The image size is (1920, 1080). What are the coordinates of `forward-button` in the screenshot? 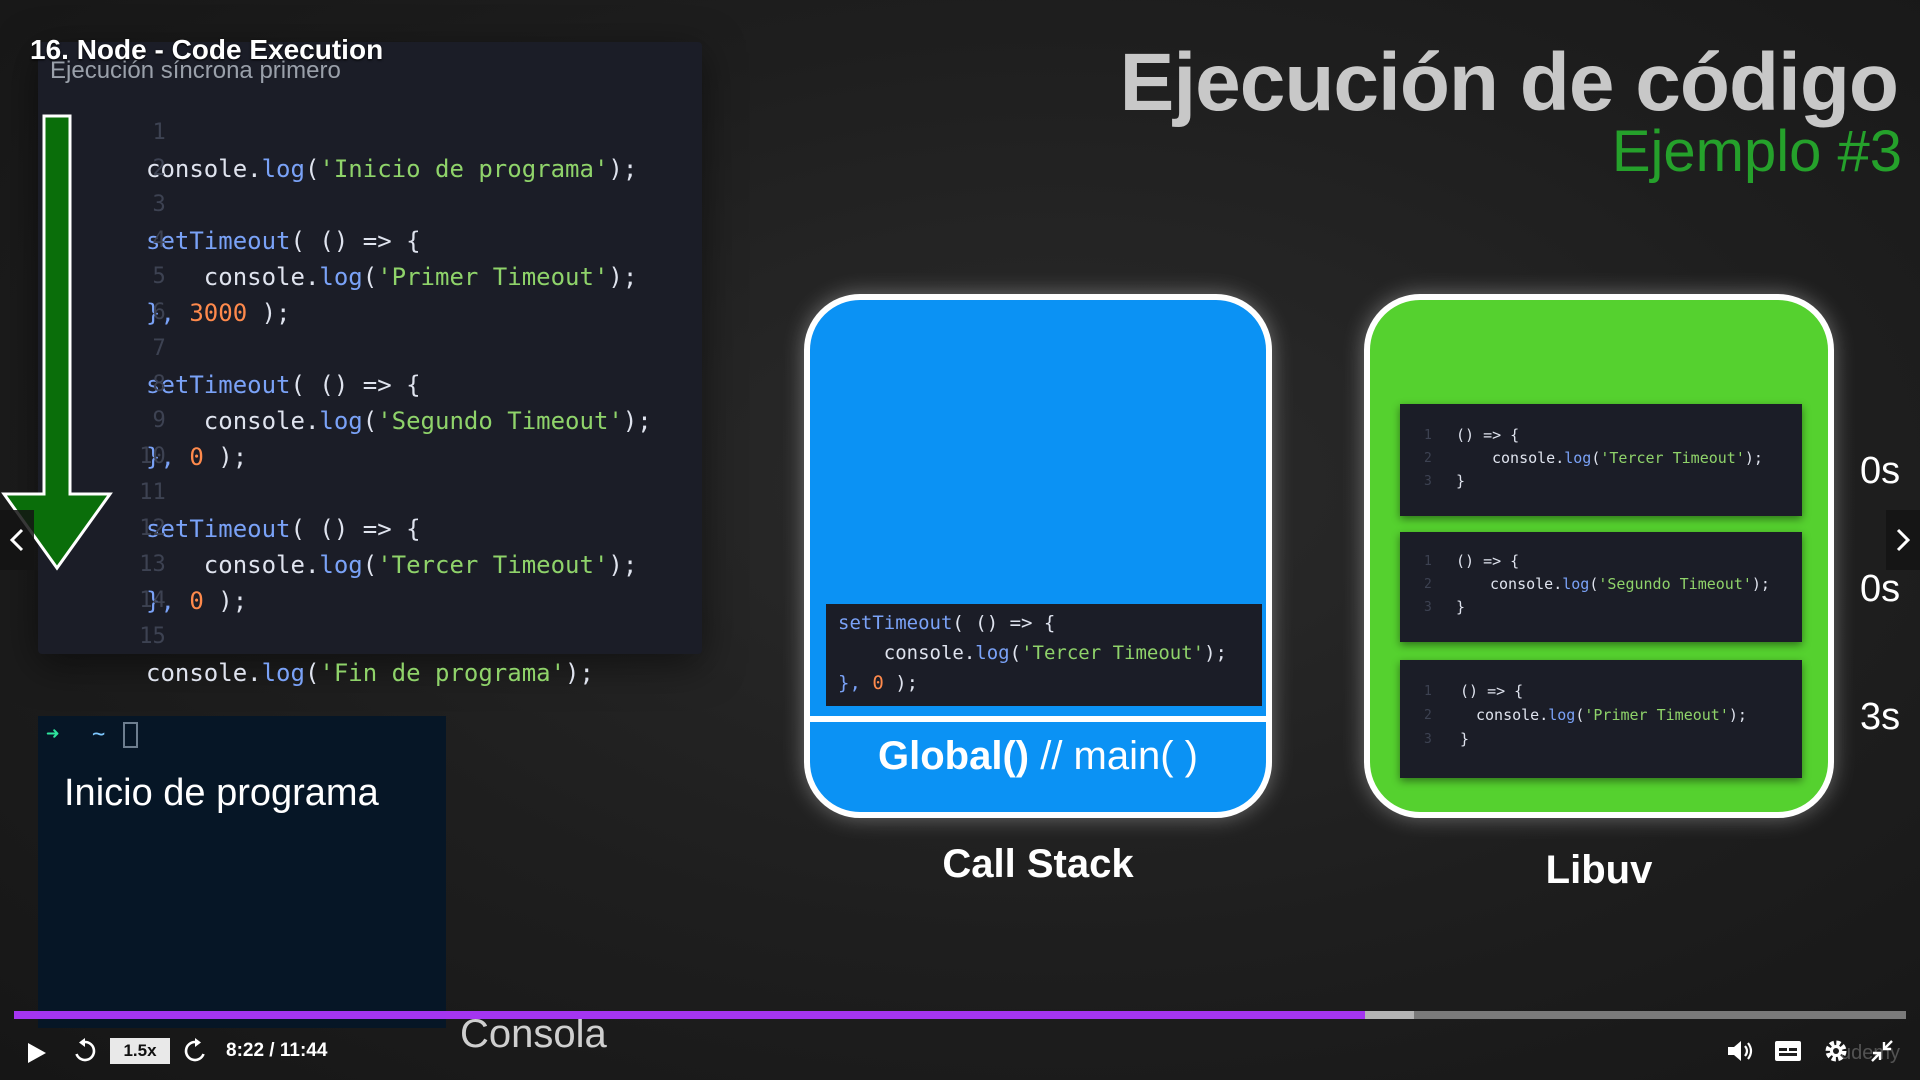 It's located at (195, 1051).